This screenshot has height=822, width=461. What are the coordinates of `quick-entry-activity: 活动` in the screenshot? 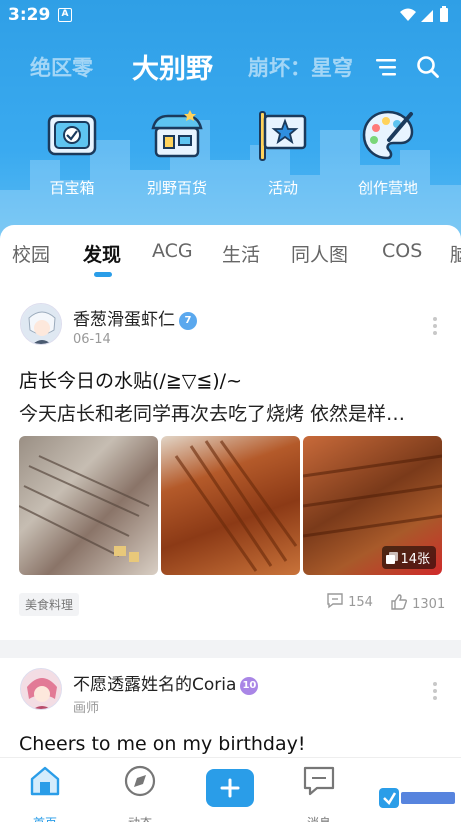 It's located at (283, 152).